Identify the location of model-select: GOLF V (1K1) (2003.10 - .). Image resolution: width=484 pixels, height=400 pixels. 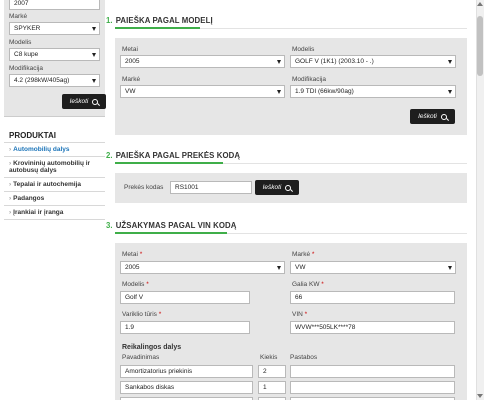
(373, 61).